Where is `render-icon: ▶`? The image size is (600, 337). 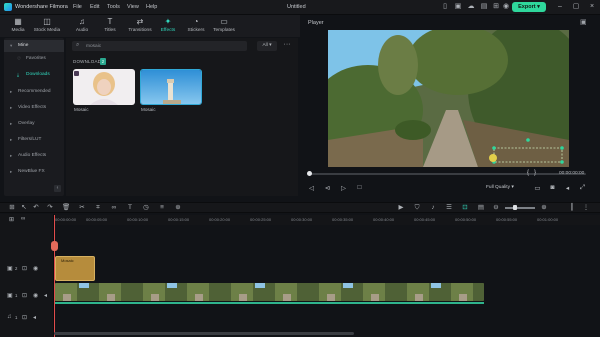
render-icon: ▶ is located at coordinates (401, 207).